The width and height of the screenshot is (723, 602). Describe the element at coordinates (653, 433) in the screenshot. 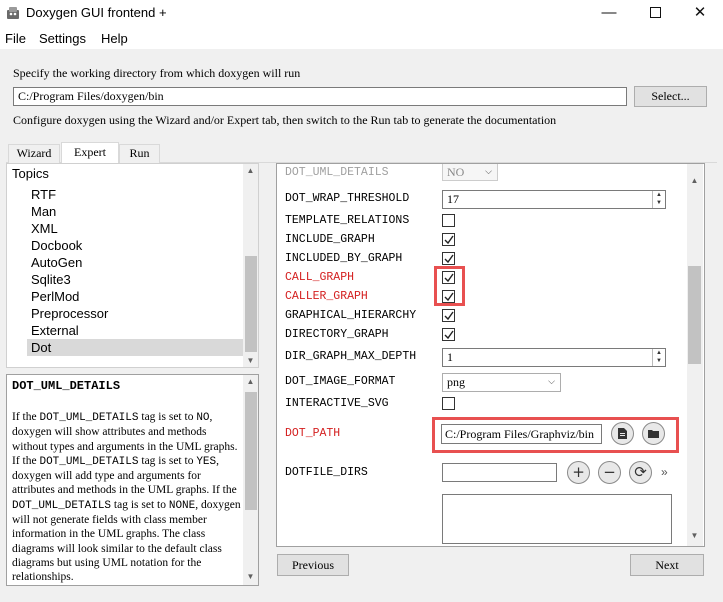

I see `folder-icon` at that location.